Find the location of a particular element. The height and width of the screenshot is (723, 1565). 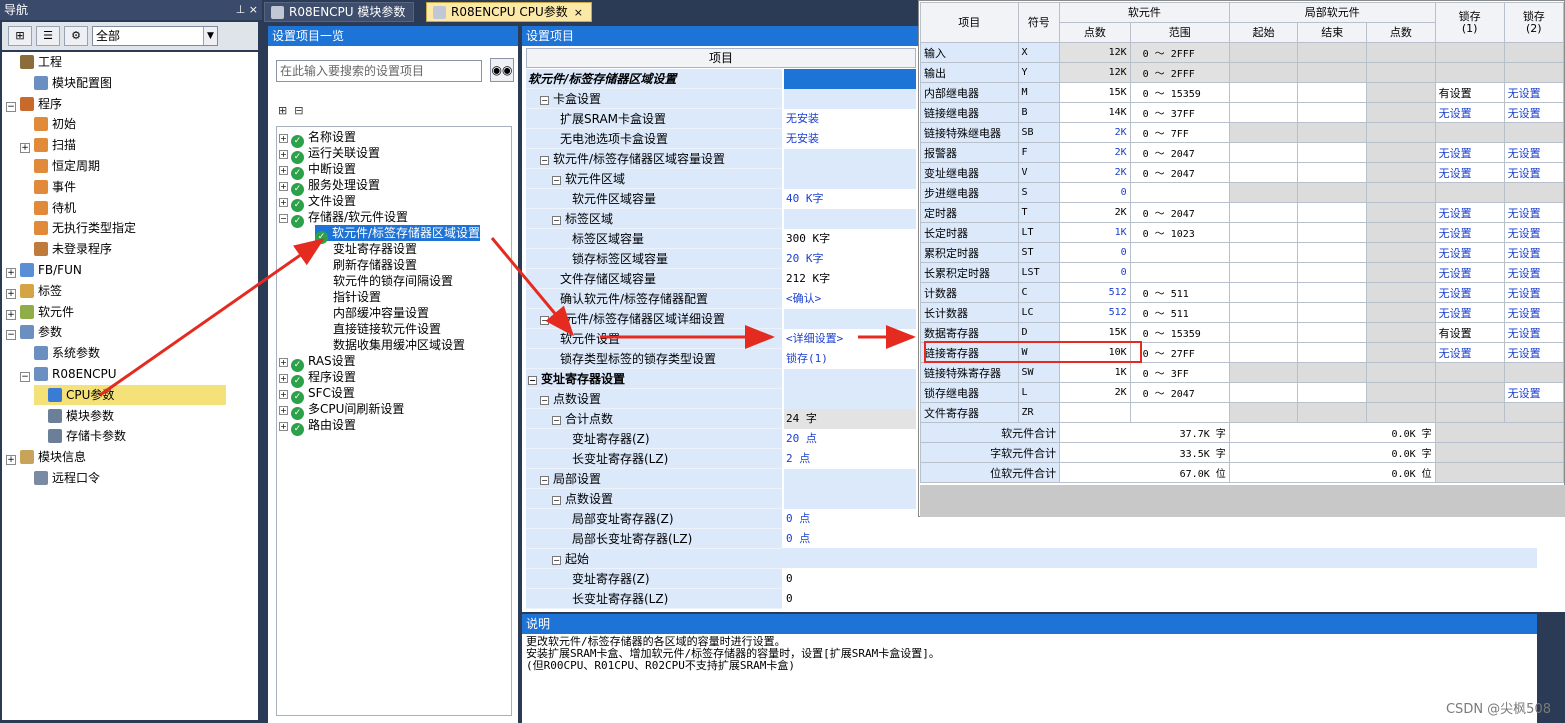

nav-item: + 标签 is located at coordinates (34, 291).